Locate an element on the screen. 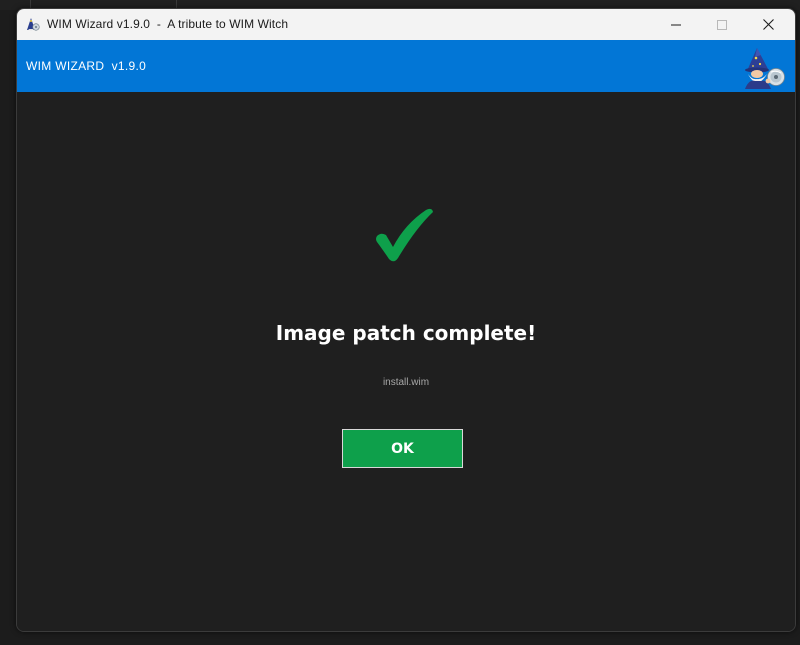 This screenshot has width=800, height=645. status-message: Image patch complete! is located at coordinates (406, 333).